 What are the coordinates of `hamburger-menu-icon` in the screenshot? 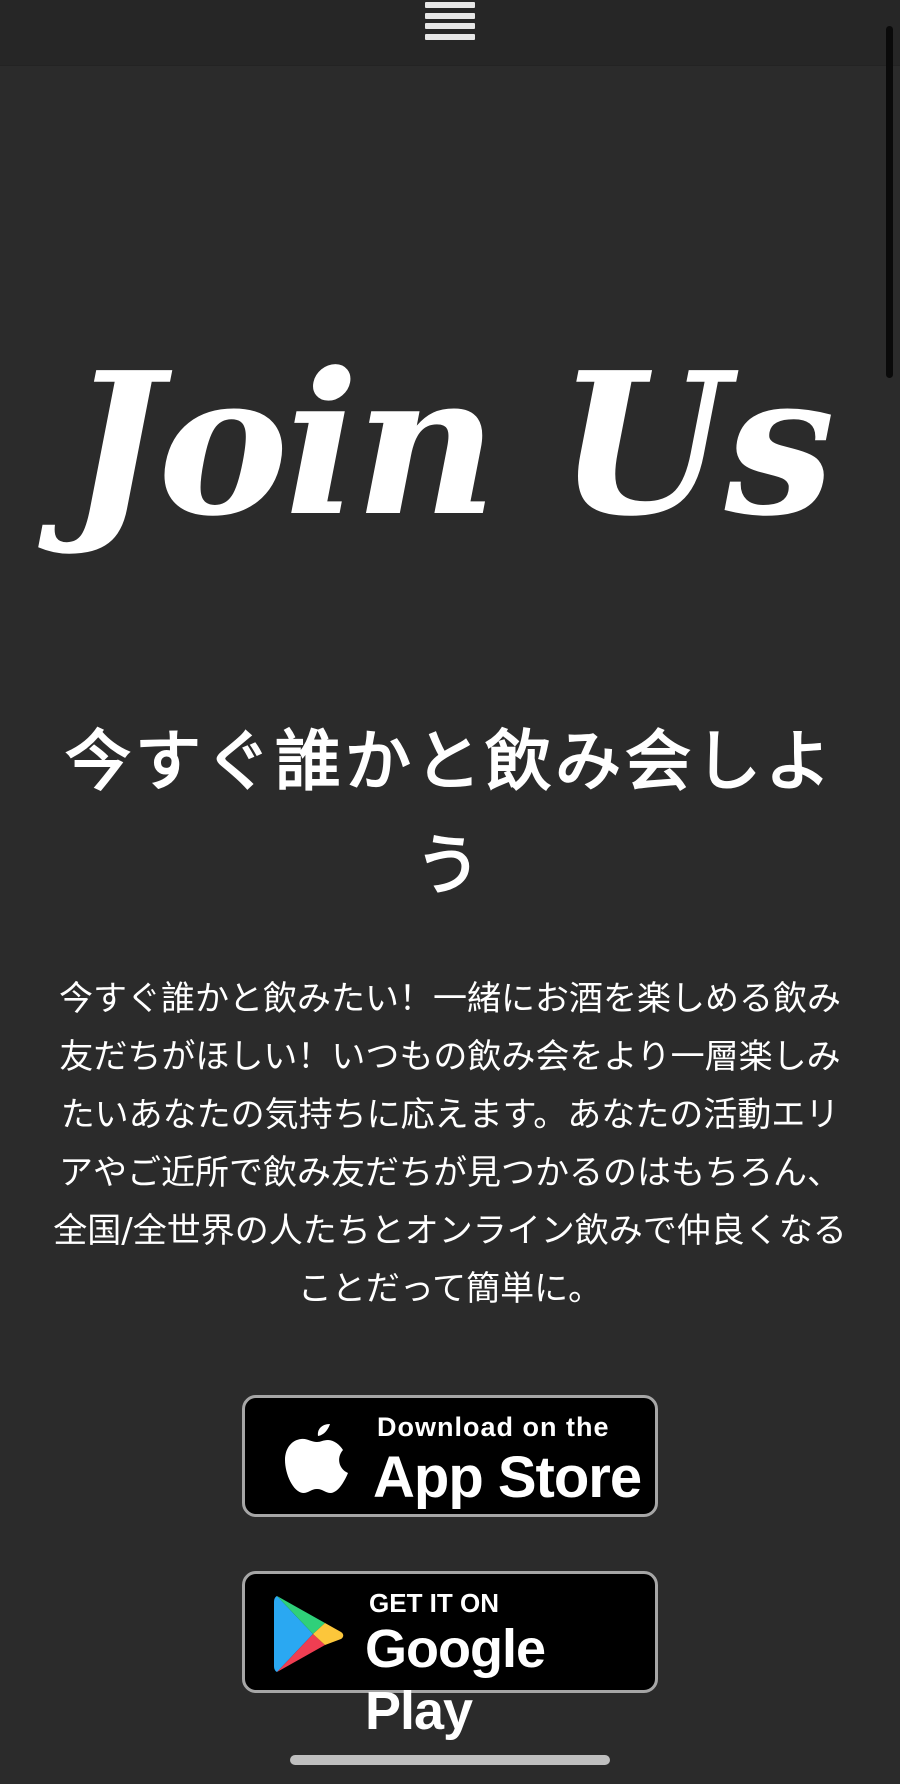 It's located at (450, 21).